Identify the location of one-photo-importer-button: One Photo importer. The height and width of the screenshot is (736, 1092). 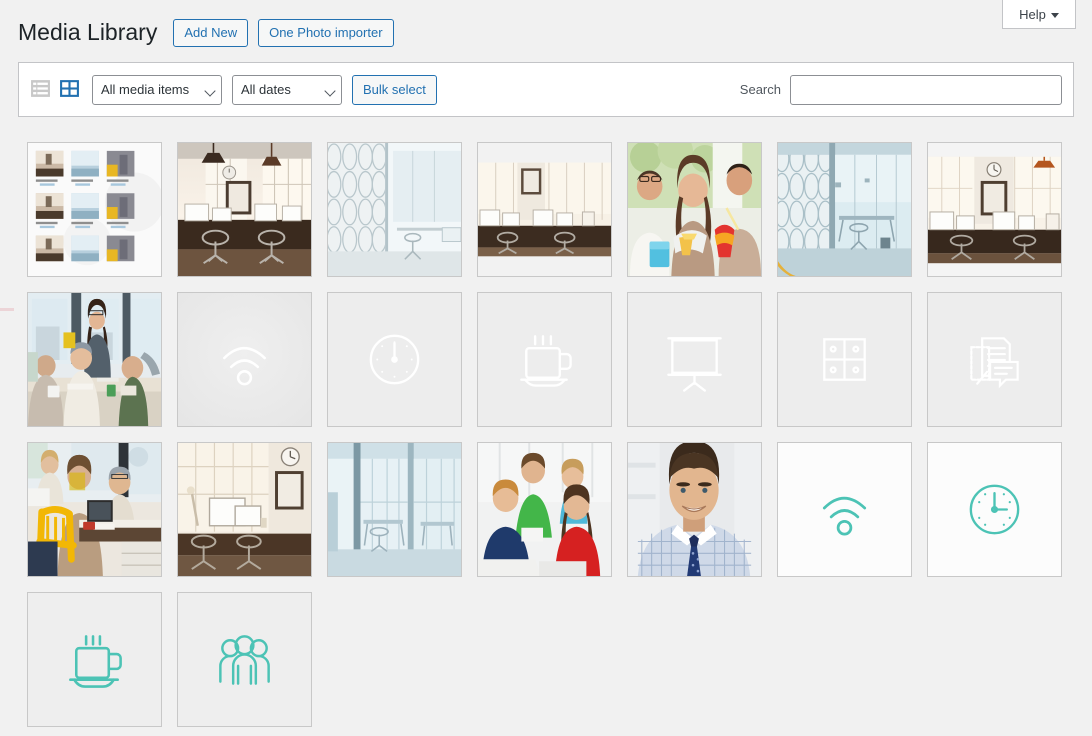
(326, 32).